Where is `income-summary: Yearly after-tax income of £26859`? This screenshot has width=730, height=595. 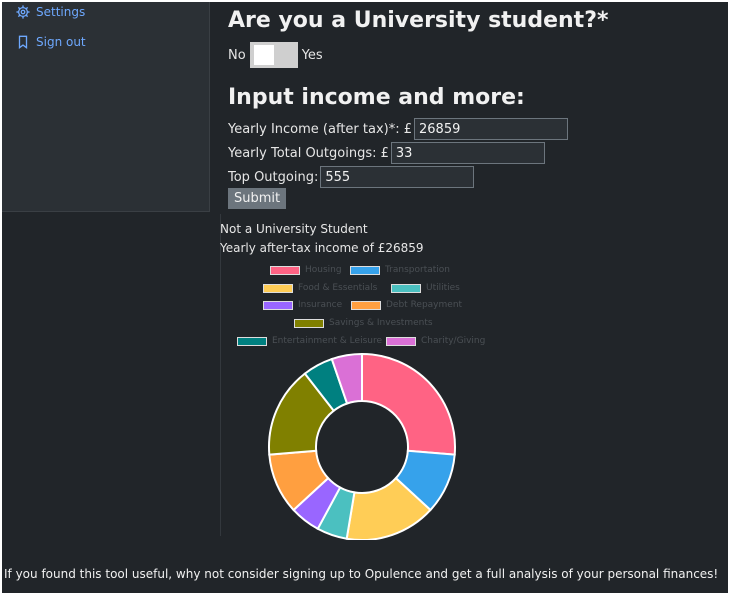 income-summary: Yearly after-tax income of £26859 is located at coordinates (322, 248).